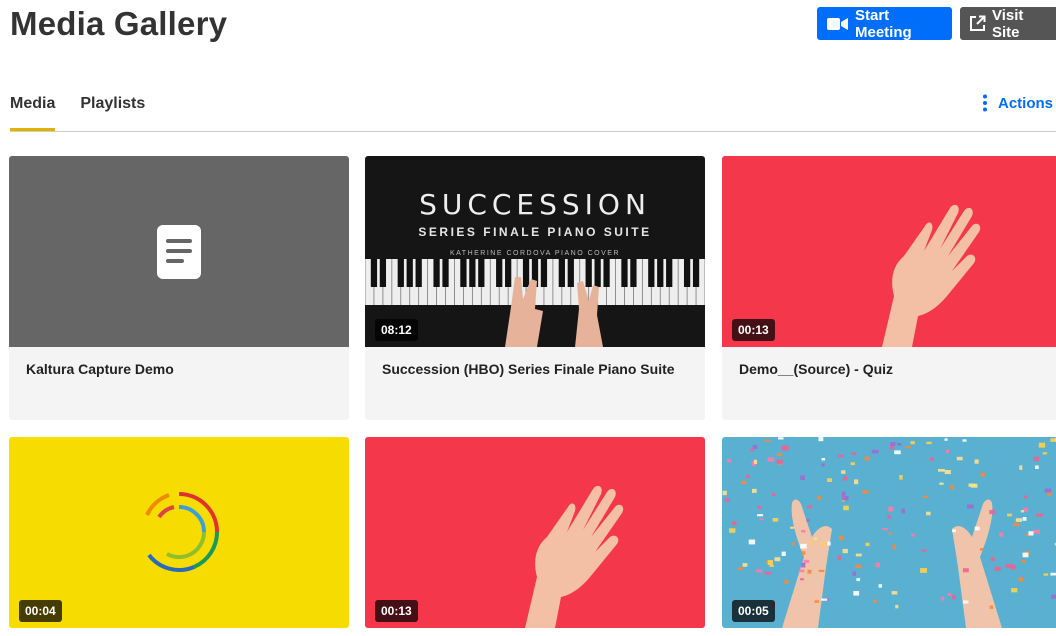 The height and width of the screenshot is (636, 1056). I want to click on media-card: 00:04, so click(179, 532).